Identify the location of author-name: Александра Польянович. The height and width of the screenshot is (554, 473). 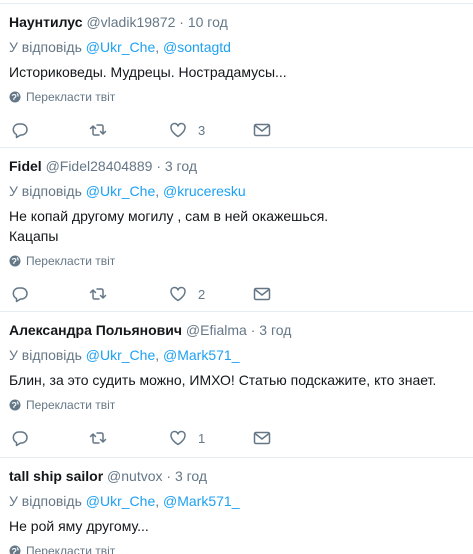
(95, 330).